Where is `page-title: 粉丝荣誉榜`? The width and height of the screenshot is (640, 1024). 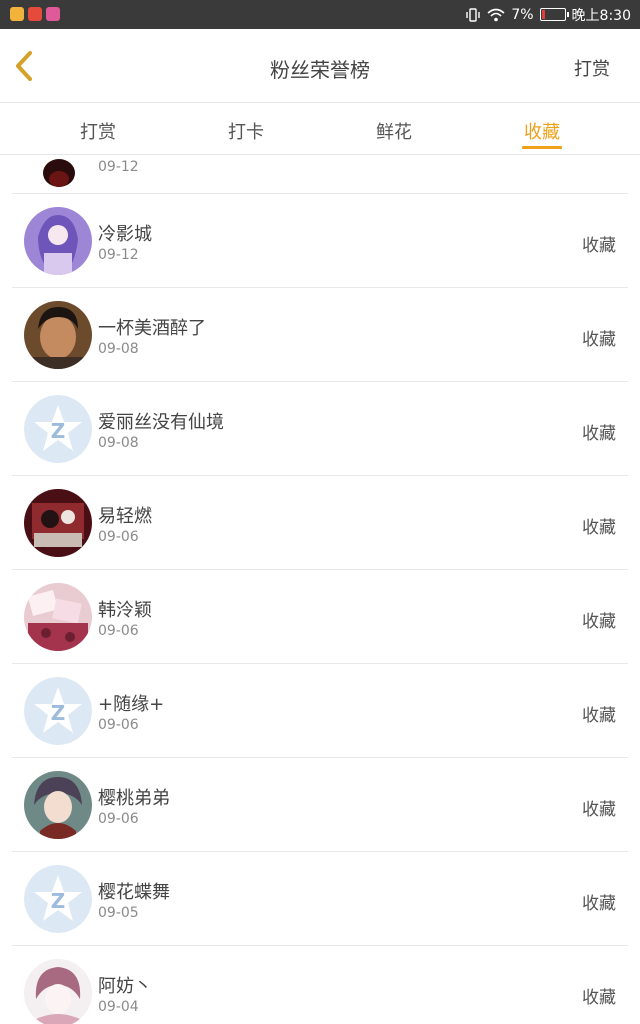
page-title: 粉丝荣誉榜 is located at coordinates (320, 70).